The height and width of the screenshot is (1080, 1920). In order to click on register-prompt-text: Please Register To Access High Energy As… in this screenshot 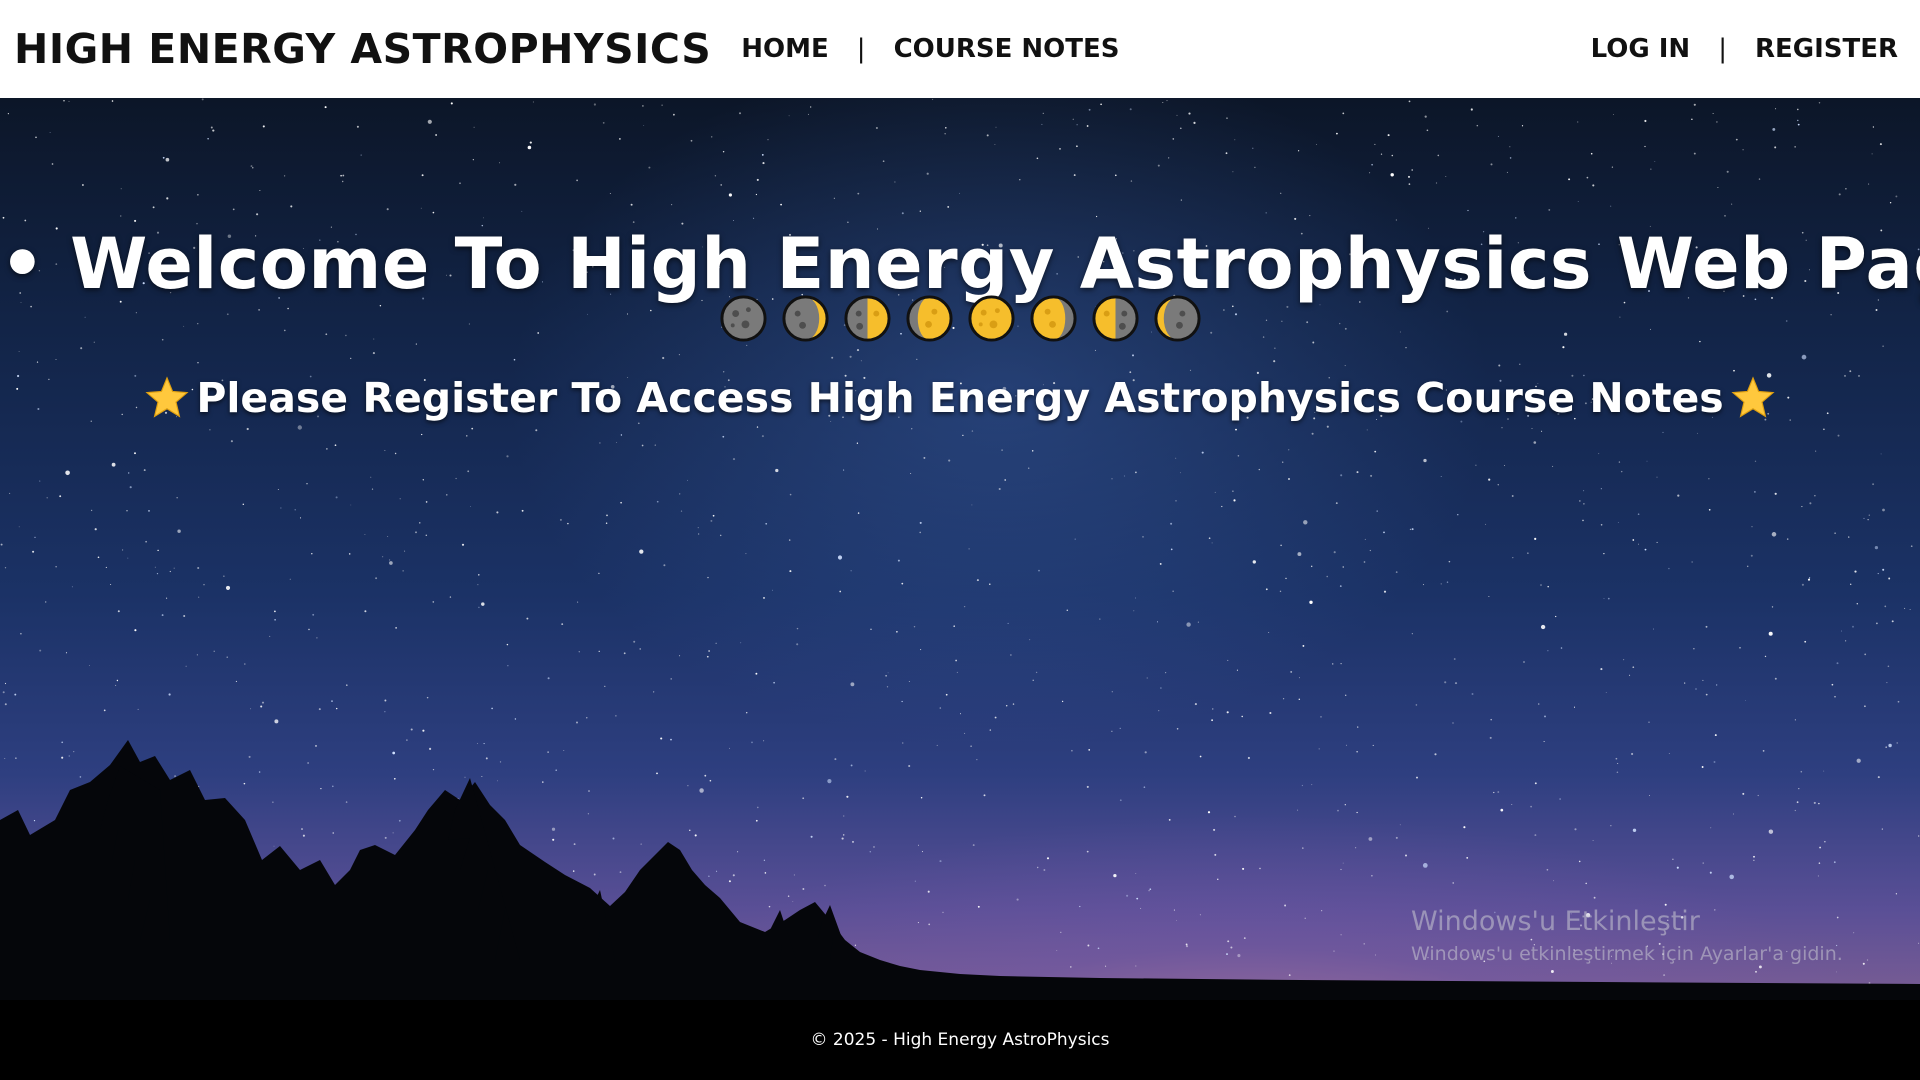, I will do `click(960, 398)`.